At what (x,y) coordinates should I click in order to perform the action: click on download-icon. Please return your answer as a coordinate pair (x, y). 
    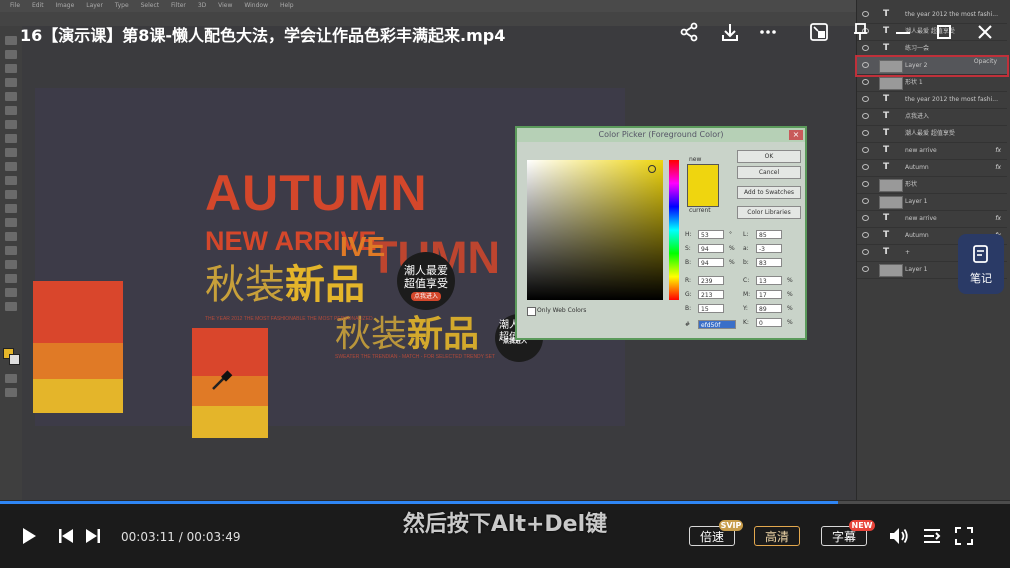
    Looking at the image, I should click on (730, 32).